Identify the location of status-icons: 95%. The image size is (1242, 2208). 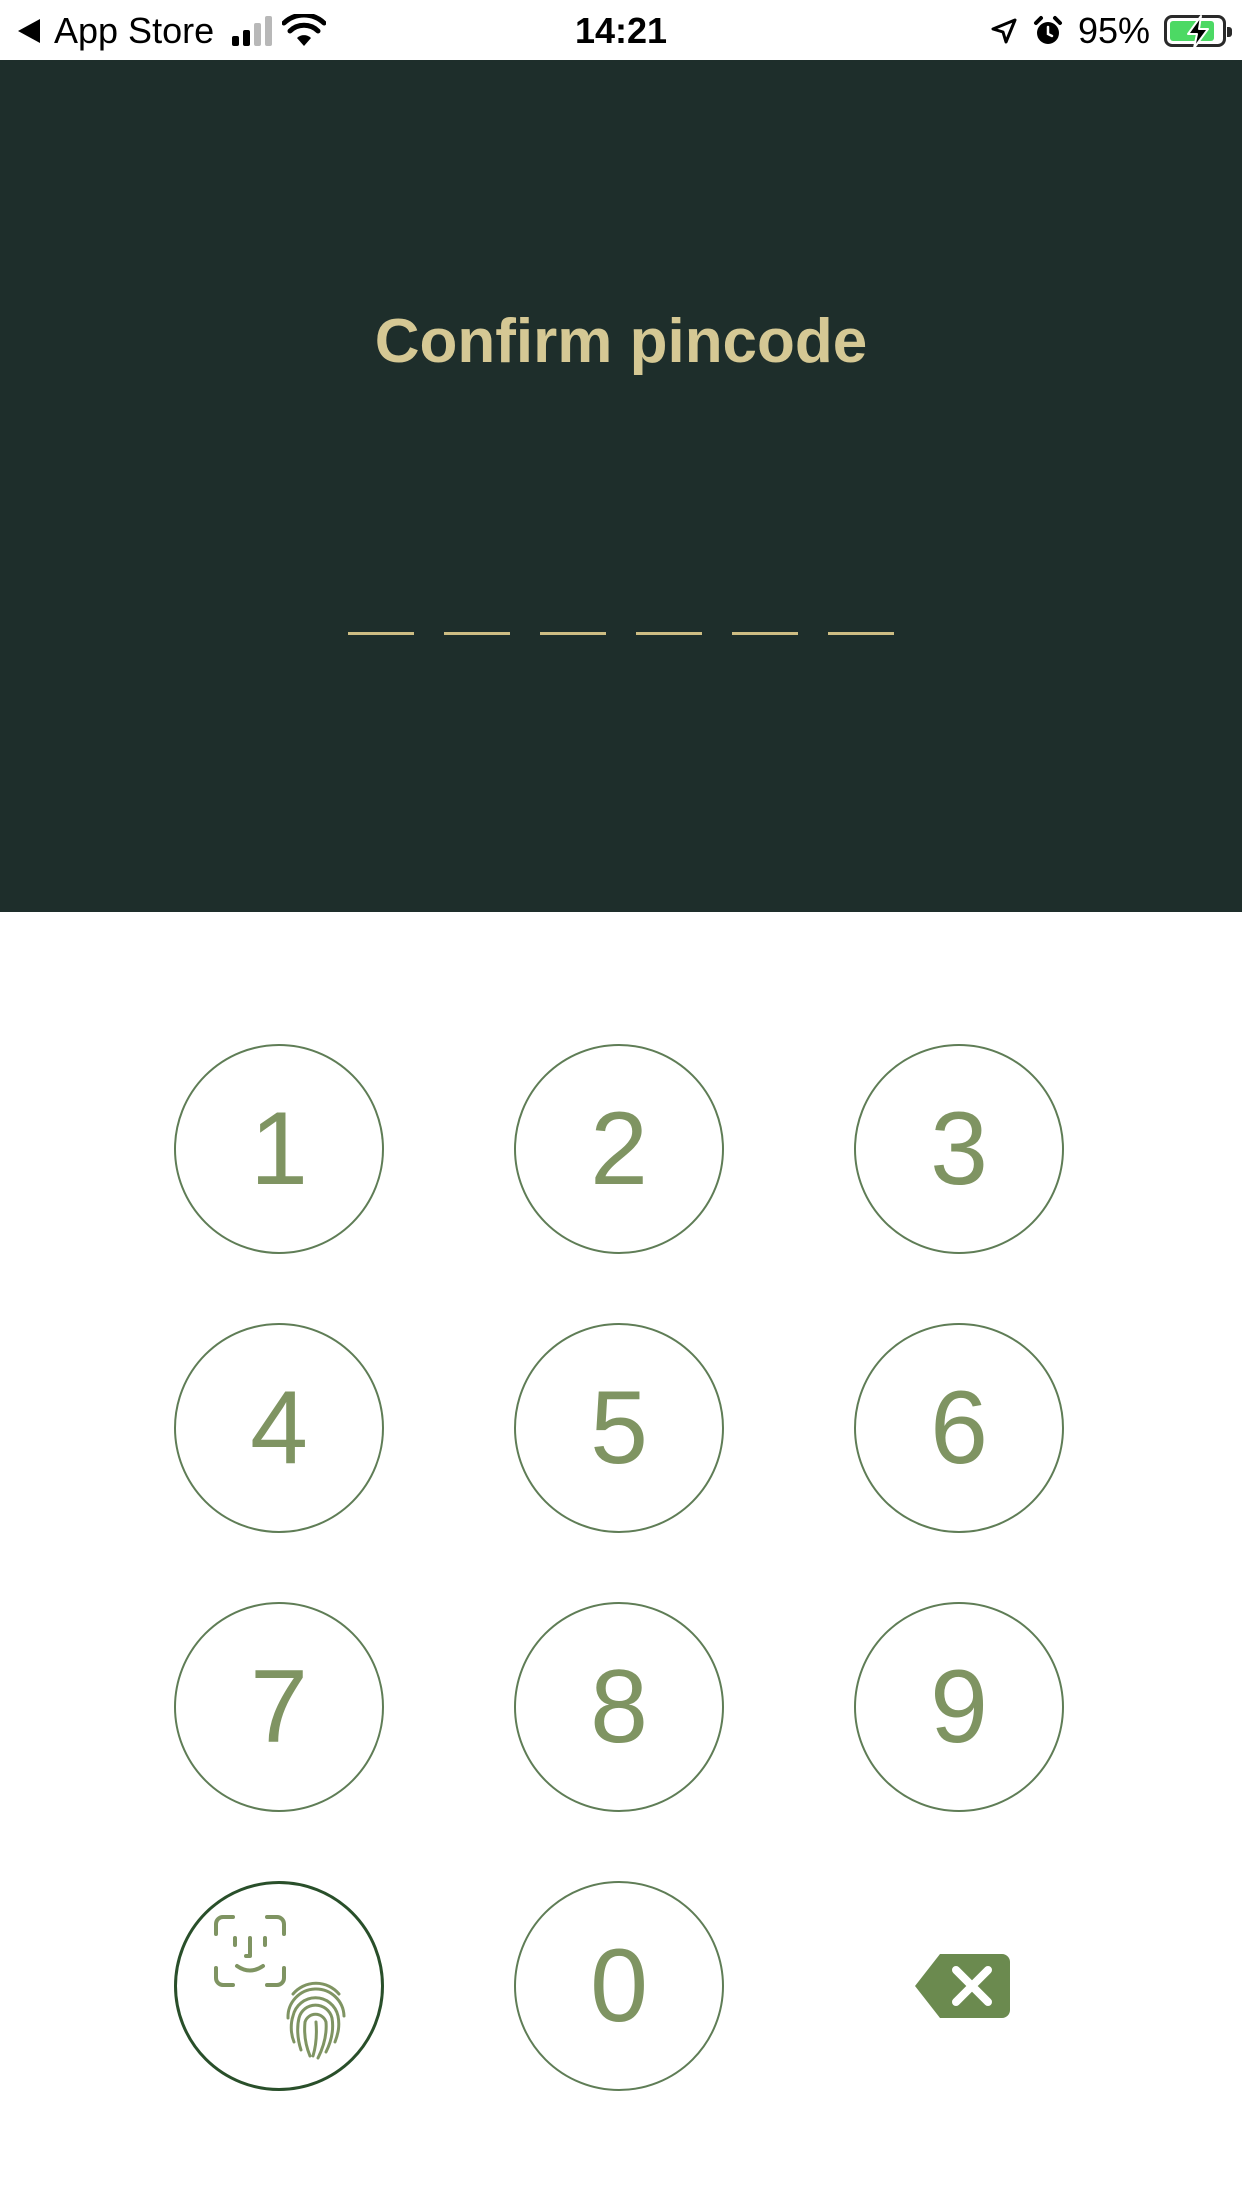
(1111, 31).